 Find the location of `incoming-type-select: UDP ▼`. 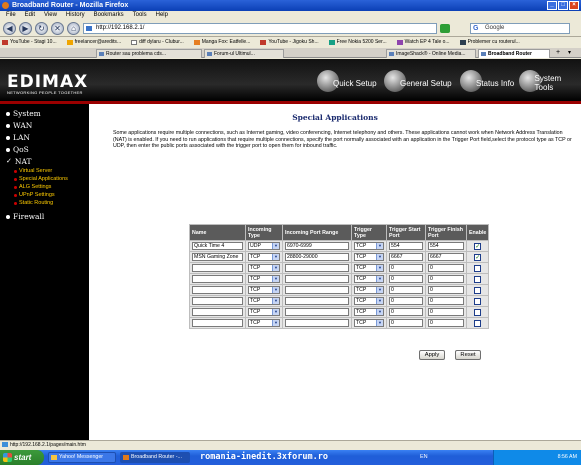

incoming-type-select: UDP ▼ is located at coordinates (264, 246).